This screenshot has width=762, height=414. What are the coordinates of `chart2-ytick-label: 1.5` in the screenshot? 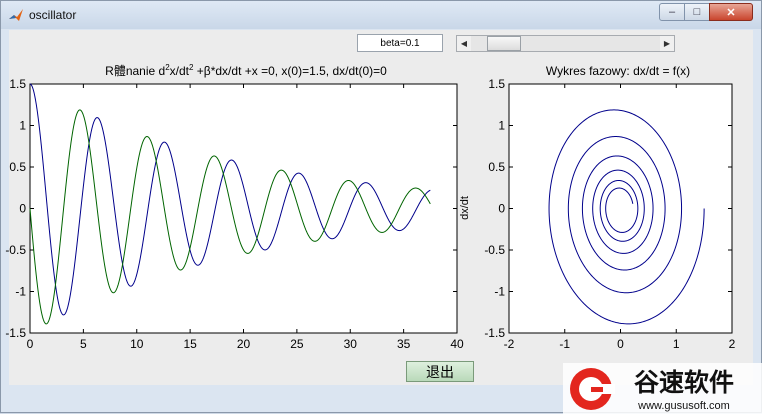 It's located at (496, 84).